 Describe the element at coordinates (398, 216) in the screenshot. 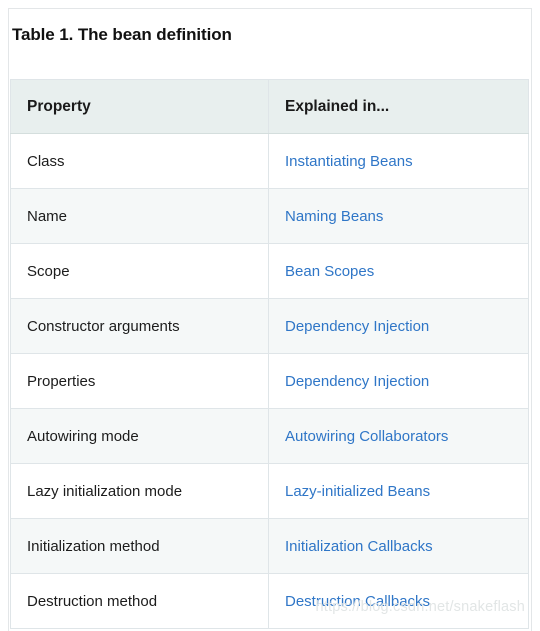

I see `cell-explained-in: Naming Beans` at that location.